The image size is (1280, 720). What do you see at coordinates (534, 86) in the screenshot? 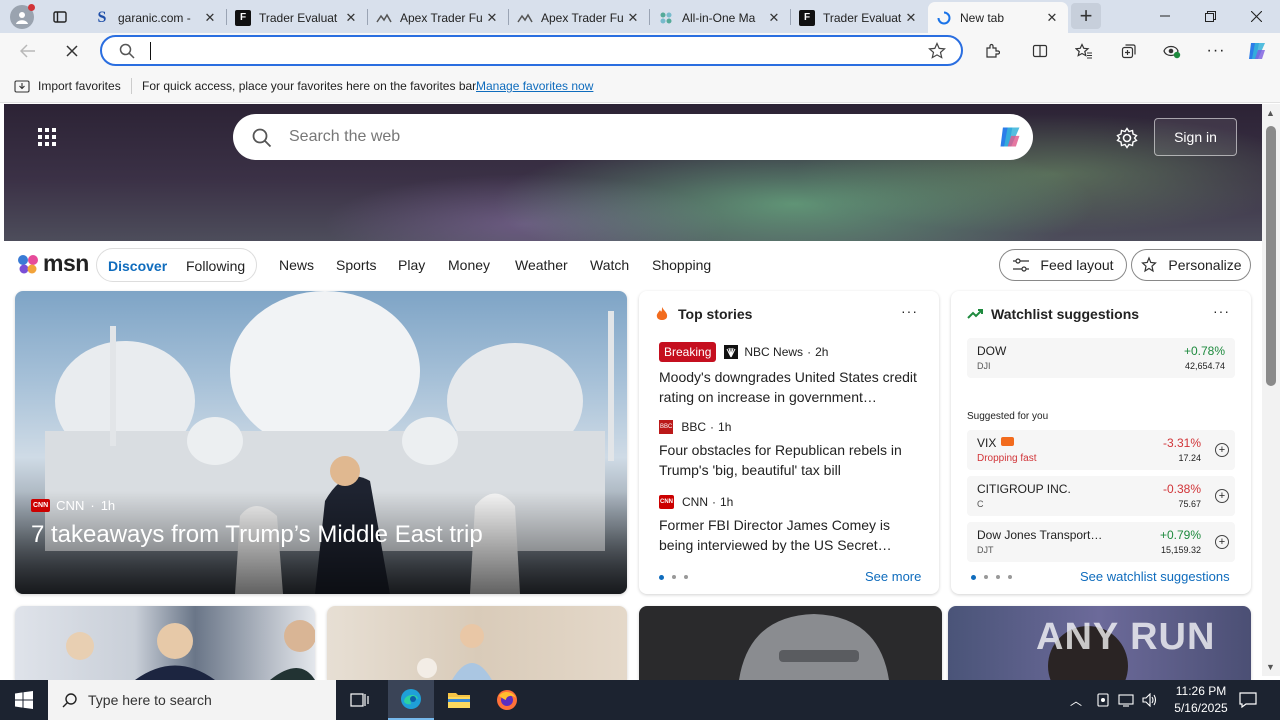
I see `manage-favorites-link: Manage favorites now` at bounding box center [534, 86].